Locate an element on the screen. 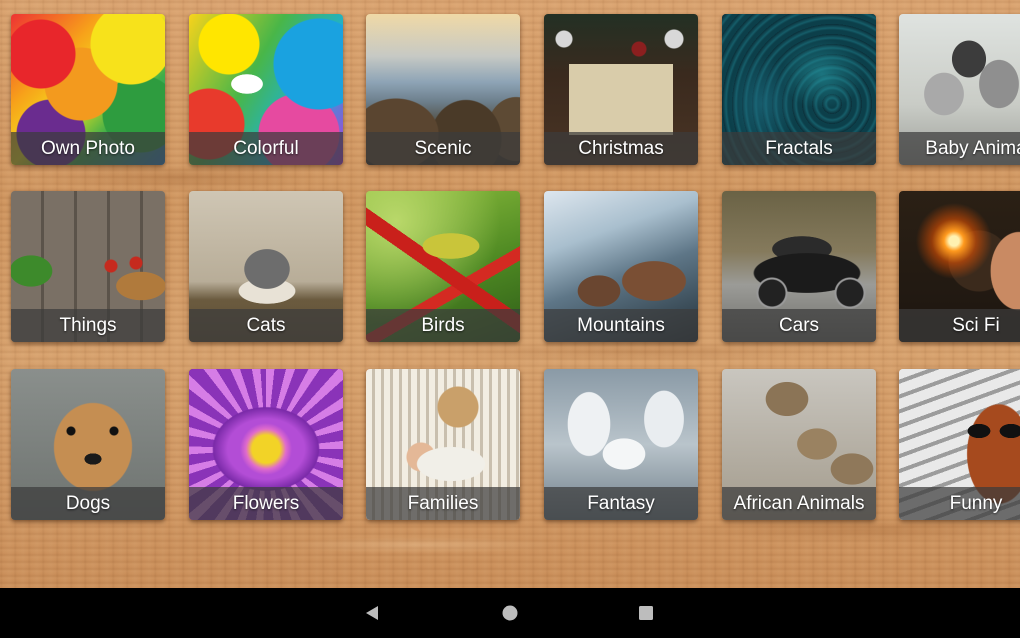  category-label: Funny is located at coordinates (959, 503).